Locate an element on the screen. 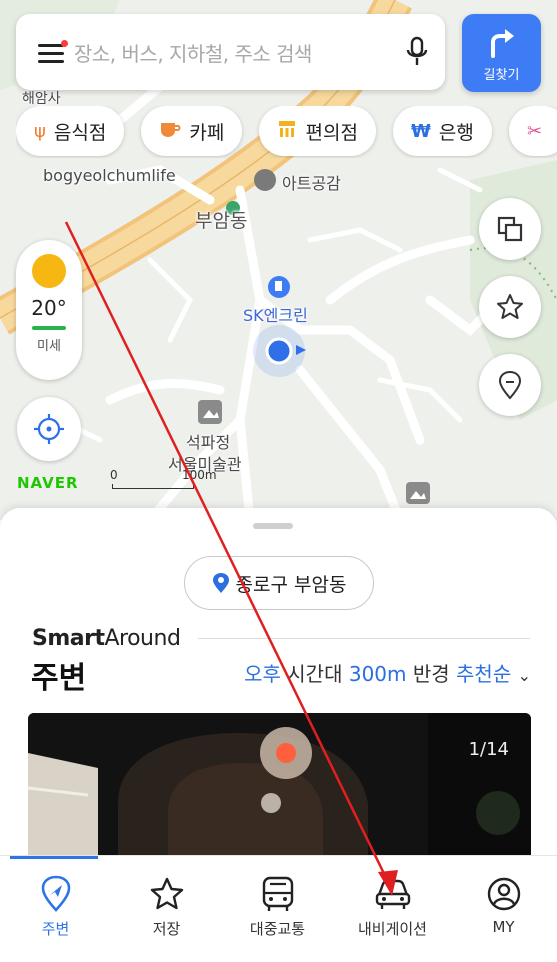 The width and height of the screenshot is (557, 962). filter-row: 오후 시간대 300m 반경 추천순 ⌄ is located at coordinates (387, 672).